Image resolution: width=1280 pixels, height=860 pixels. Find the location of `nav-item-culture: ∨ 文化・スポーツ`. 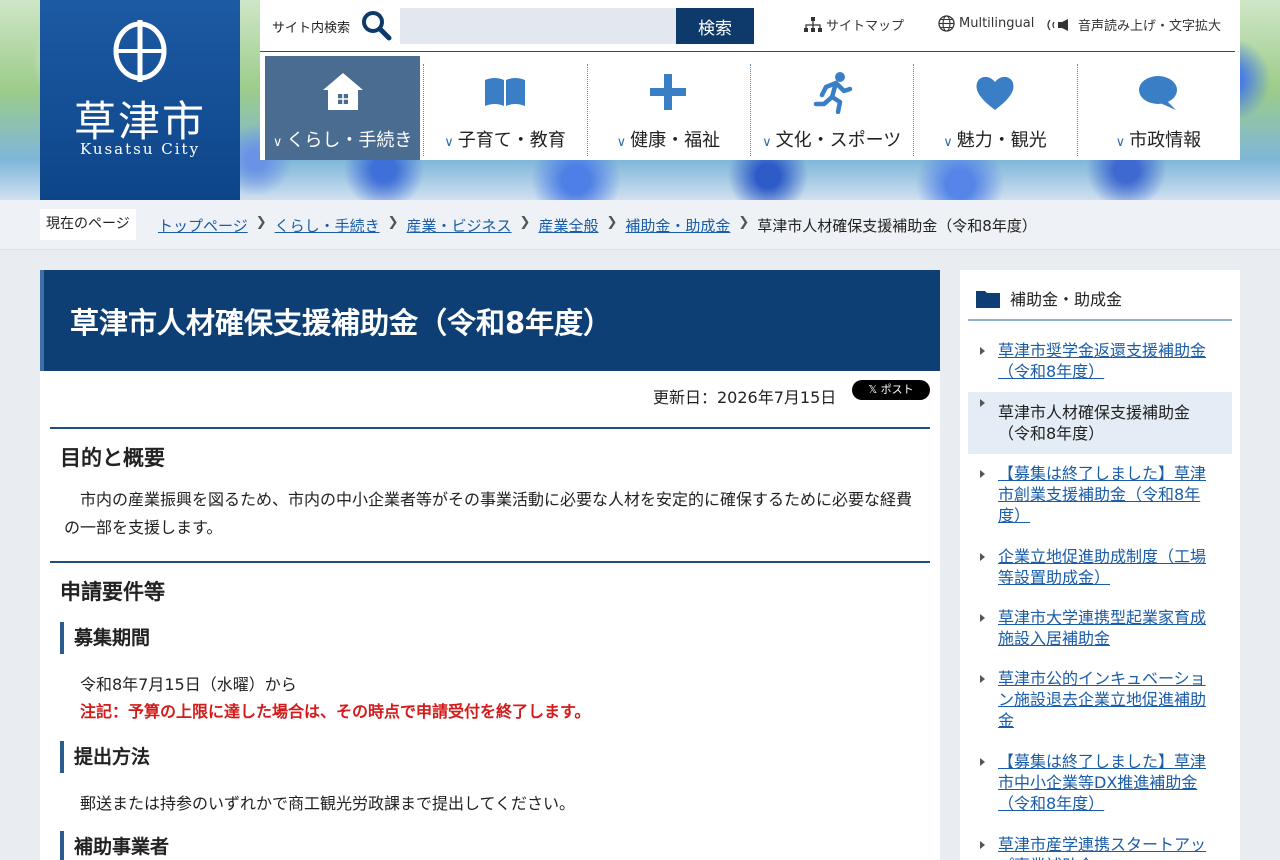

nav-item-culture: ∨ 文化・スポーツ is located at coordinates (831, 108).